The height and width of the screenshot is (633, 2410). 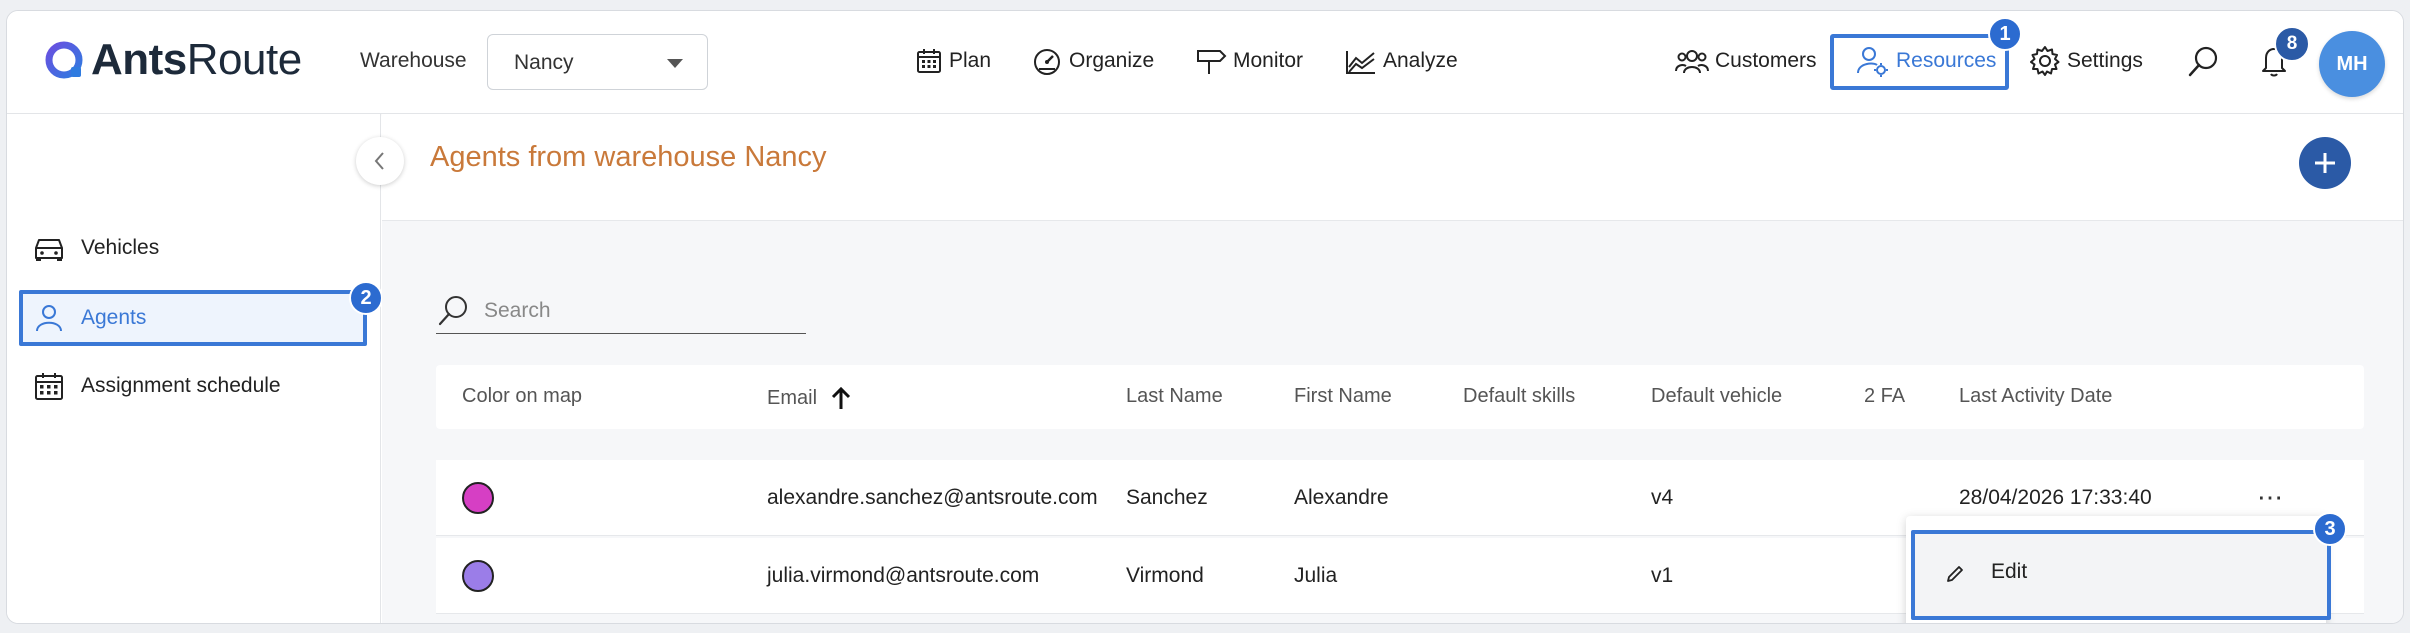 What do you see at coordinates (1174, 396) in the screenshot?
I see `column-last-name: Last Name` at bounding box center [1174, 396].